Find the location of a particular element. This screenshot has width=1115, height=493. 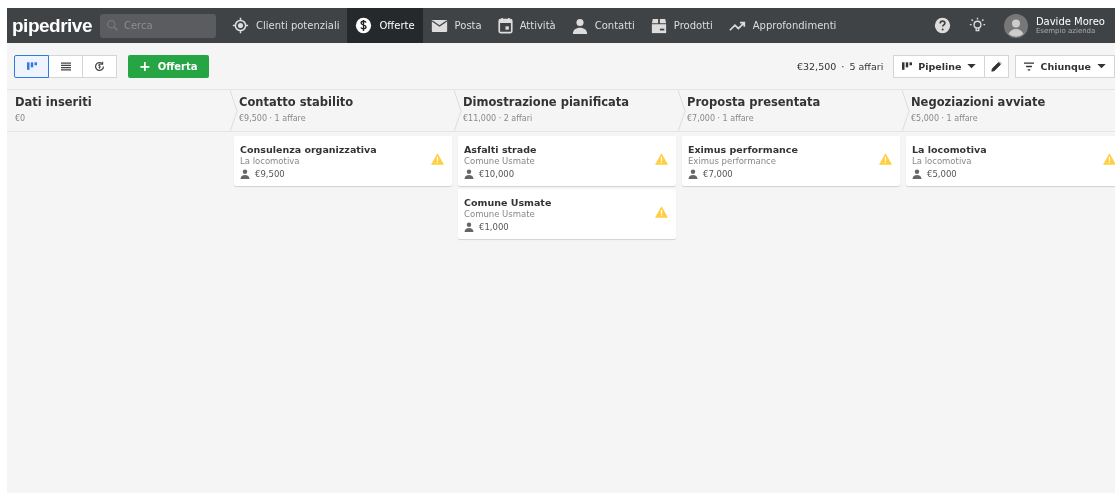

view-toggle is located at coordinates (31, 66).